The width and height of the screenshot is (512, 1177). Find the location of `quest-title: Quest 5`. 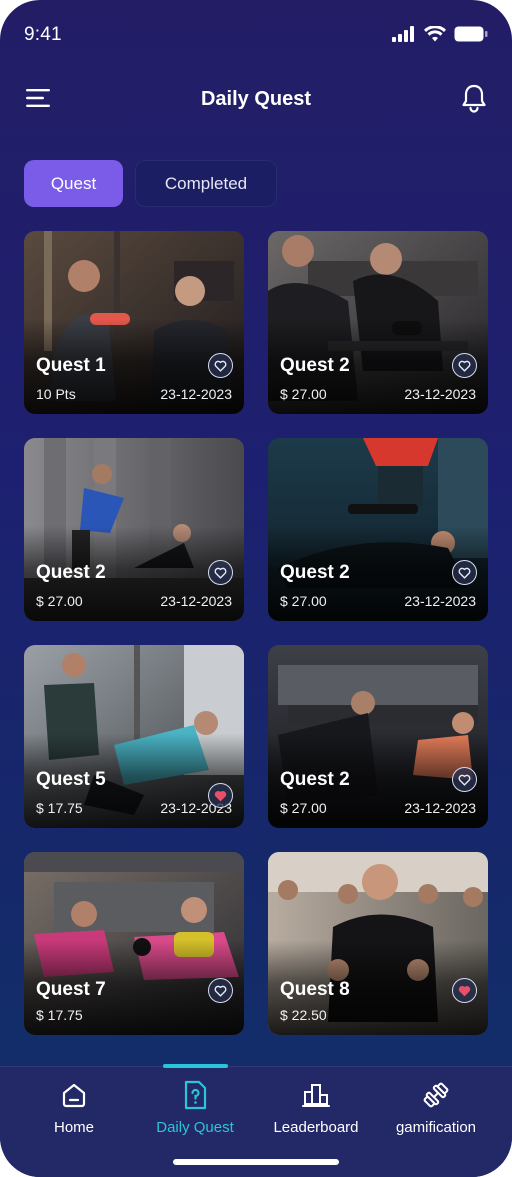

quest-title: Quest 5 is located at coordinates (71, 779).